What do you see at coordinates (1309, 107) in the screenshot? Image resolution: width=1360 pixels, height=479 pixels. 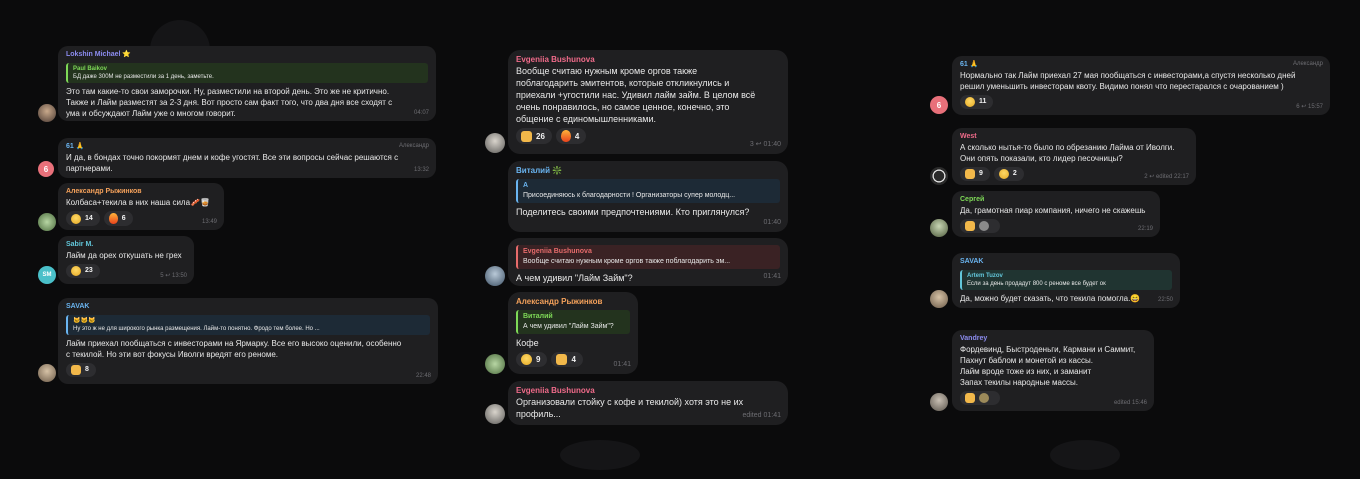 I see `message-time: 6 ↩ 15:57` at bounding box center [1309, 107].